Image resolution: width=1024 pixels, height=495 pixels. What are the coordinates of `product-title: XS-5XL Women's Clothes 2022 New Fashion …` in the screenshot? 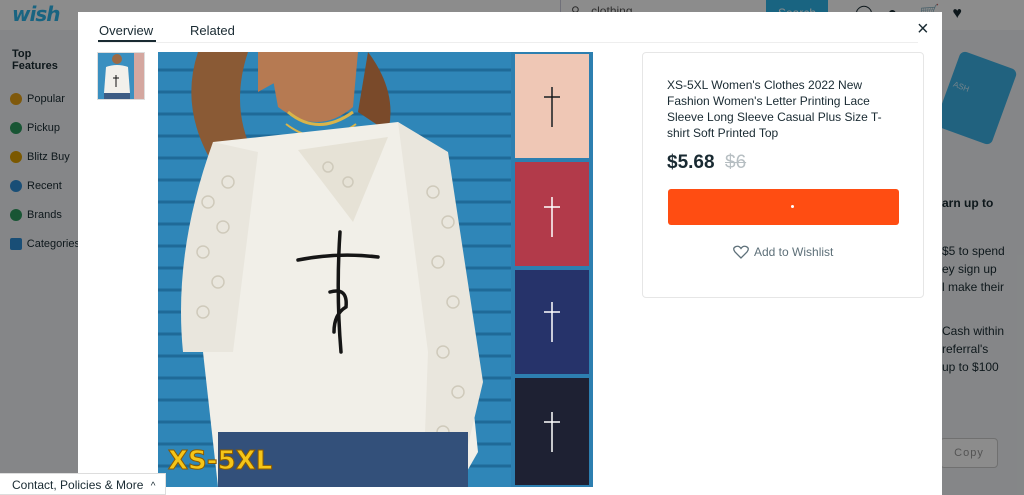 It's located at (774, 109).